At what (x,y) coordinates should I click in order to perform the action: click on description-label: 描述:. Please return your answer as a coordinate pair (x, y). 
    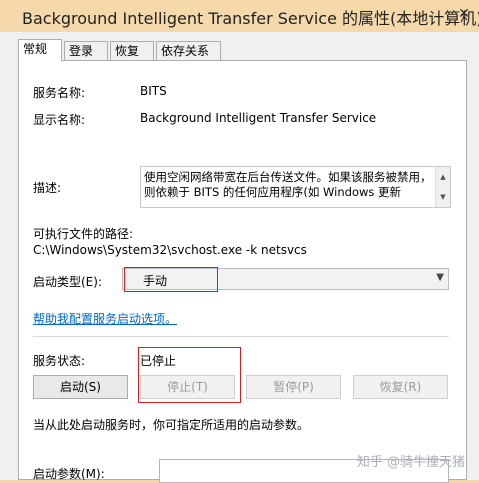
    Looking at the image, I should click on (47, 188).